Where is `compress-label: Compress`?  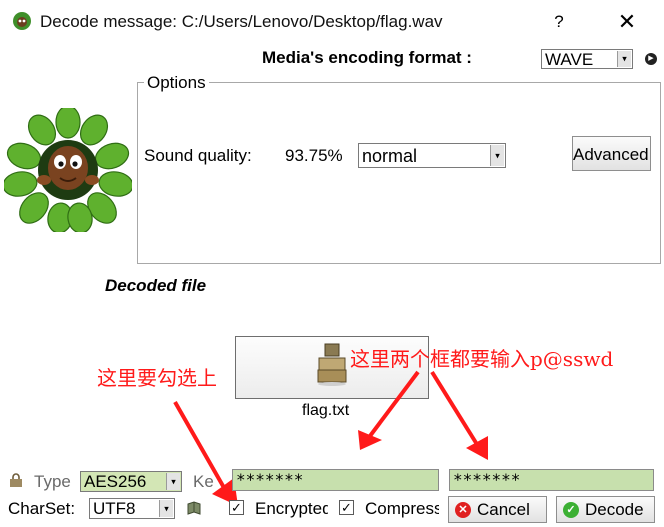
compress-label: Compress is located at coordinates (402, 508).